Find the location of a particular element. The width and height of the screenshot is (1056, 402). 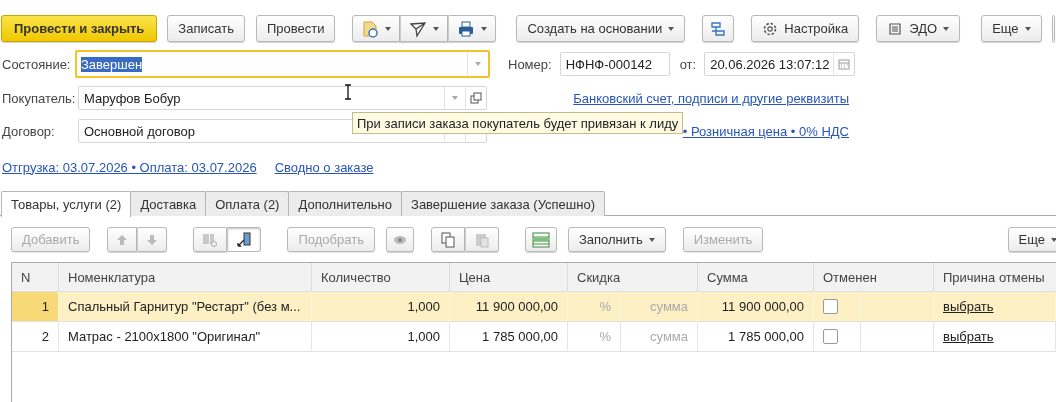

create-based-on-button: Создать на основании is located at coordinates (601, 28).